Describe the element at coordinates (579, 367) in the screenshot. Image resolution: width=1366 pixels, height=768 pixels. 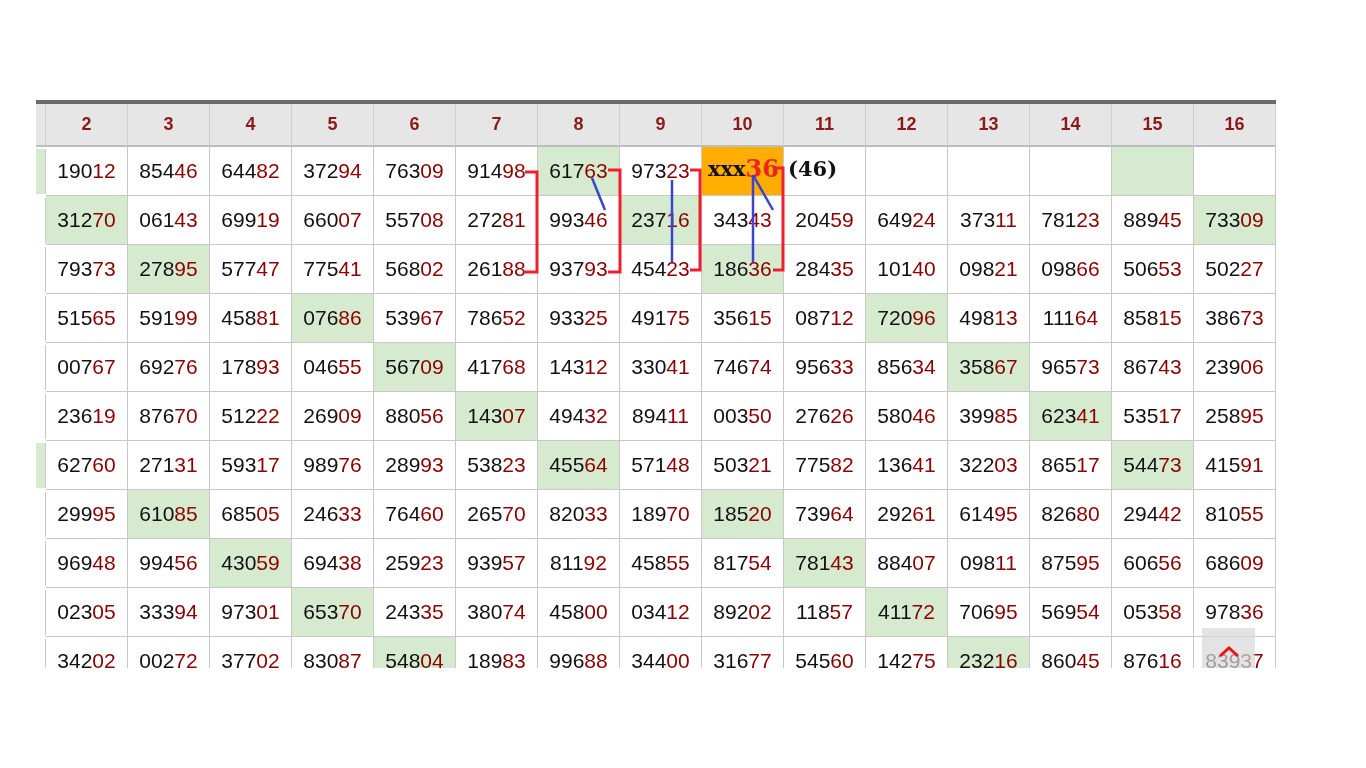
I see `table-cell: 14312` at that location.